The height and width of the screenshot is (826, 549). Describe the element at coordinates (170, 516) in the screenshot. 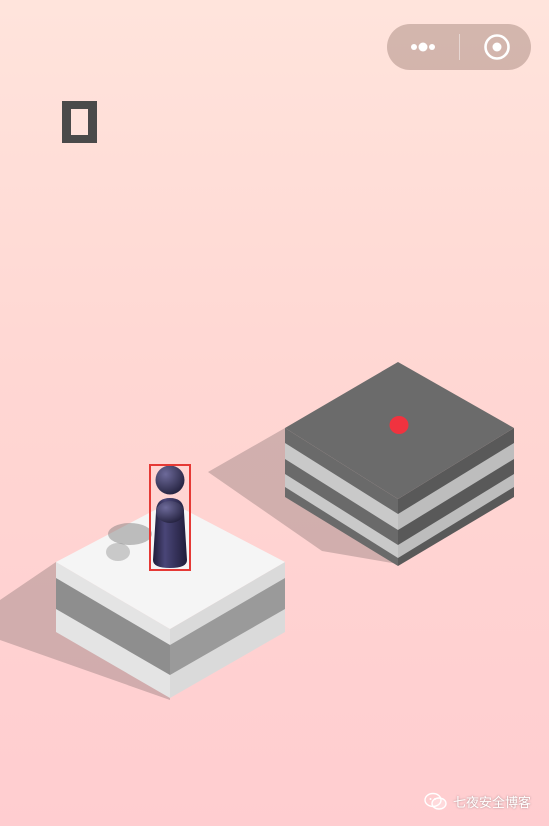

I see `player-piece` at that location.